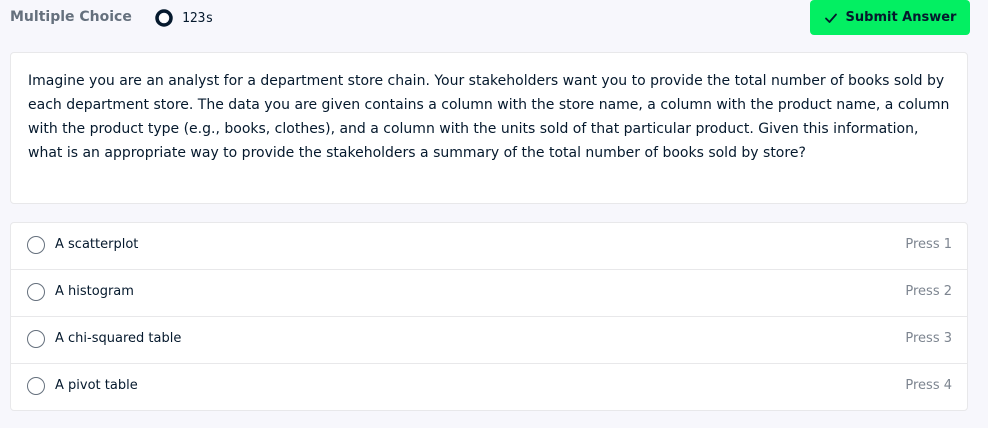  What do you see at coordinates (928, 291) in the screenshot?
I see `keyboard-shortcut-hint: Press 2` at bounding box center [928, 291].